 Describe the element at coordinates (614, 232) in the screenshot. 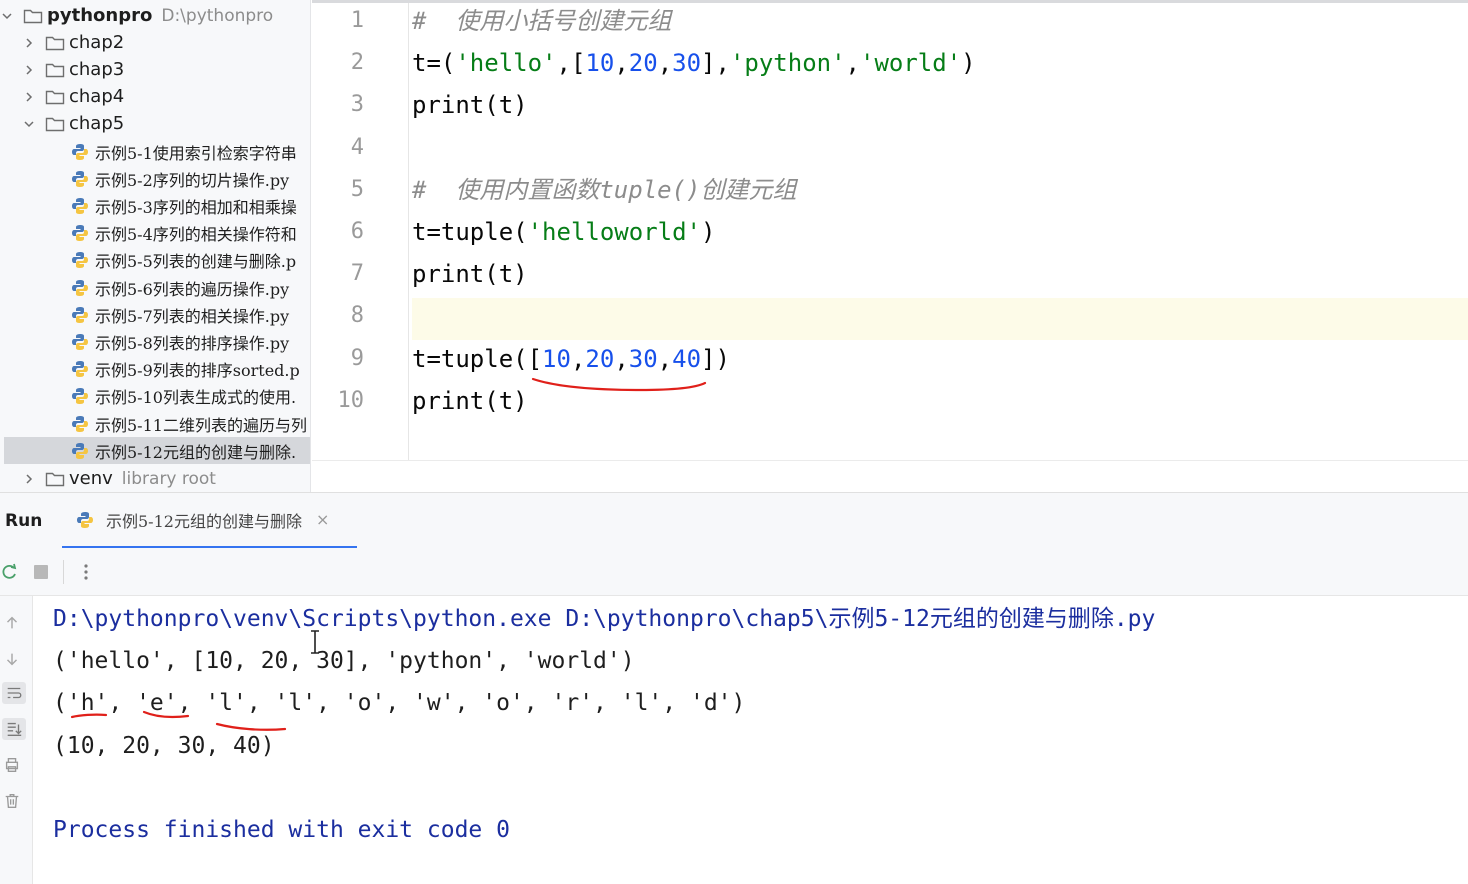

I see `code-token: 'helloworld'` at that location.